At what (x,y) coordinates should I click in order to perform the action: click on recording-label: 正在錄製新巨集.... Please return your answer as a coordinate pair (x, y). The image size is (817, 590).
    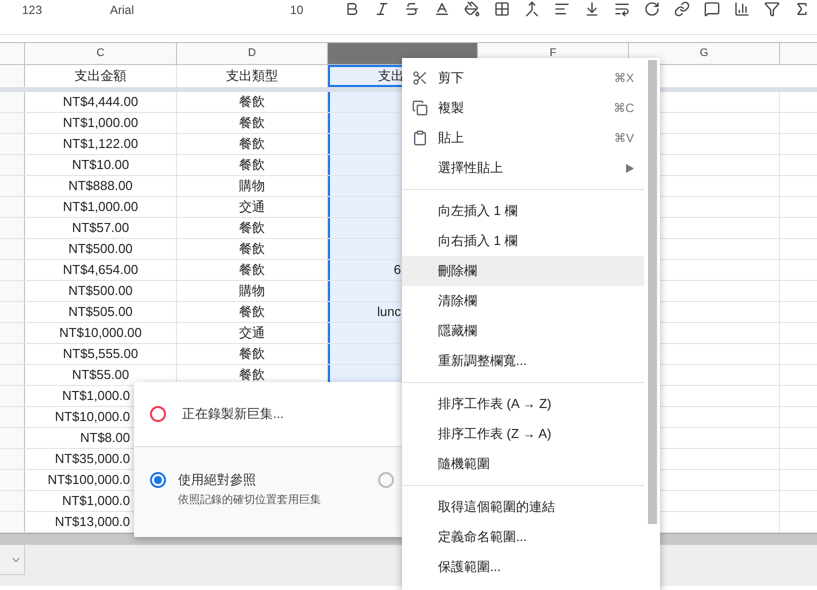
    Looking at the image, I should click on (233, 414).